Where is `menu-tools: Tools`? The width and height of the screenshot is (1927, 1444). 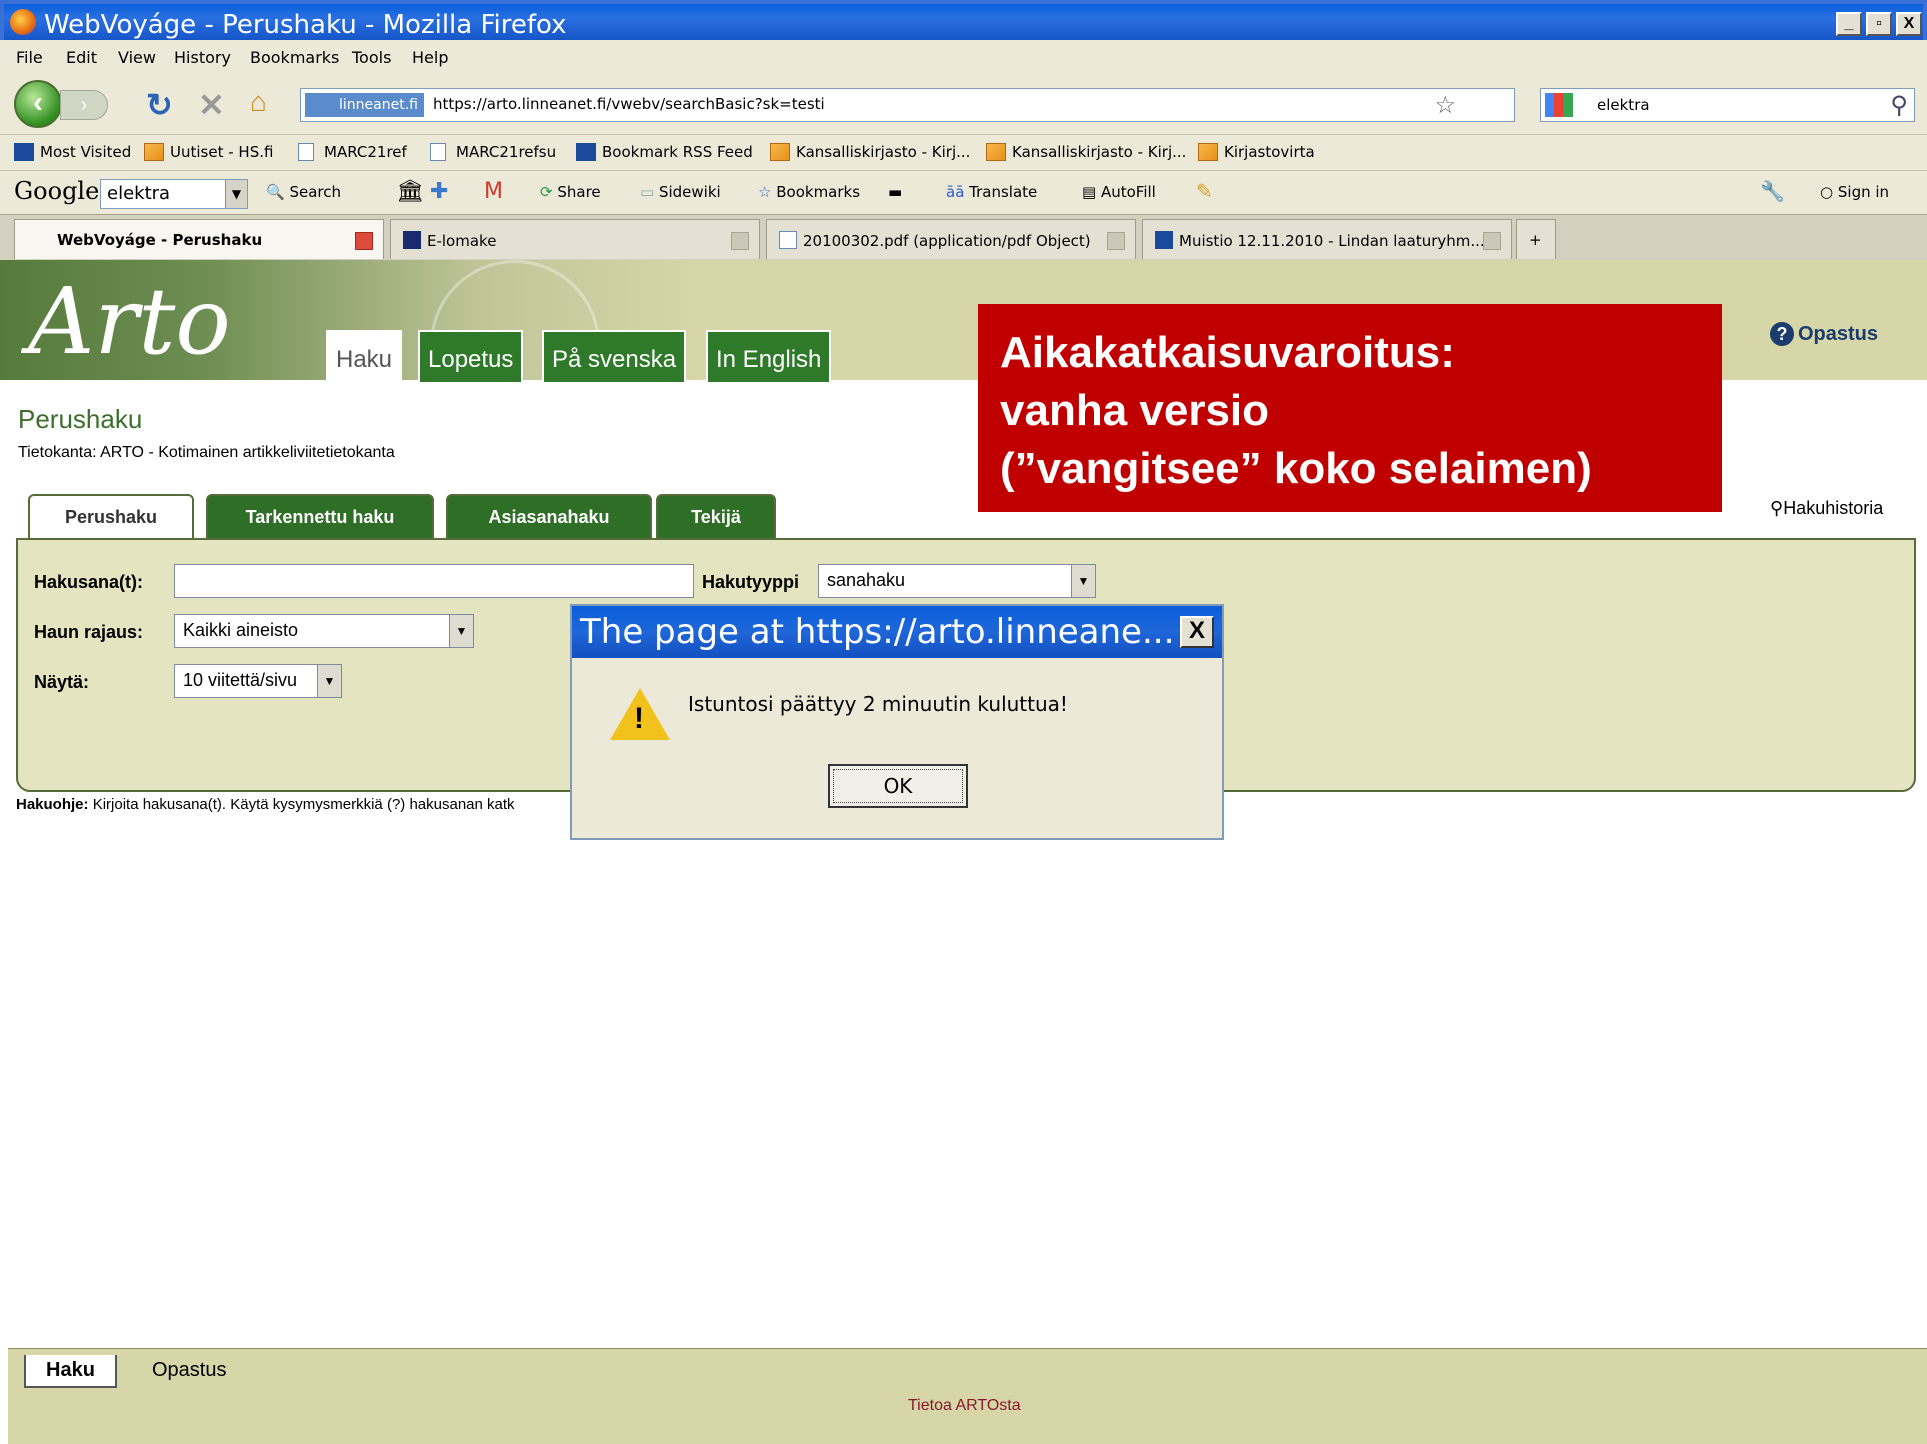 menu-tools: Tools is located at coordinates (371, 57).